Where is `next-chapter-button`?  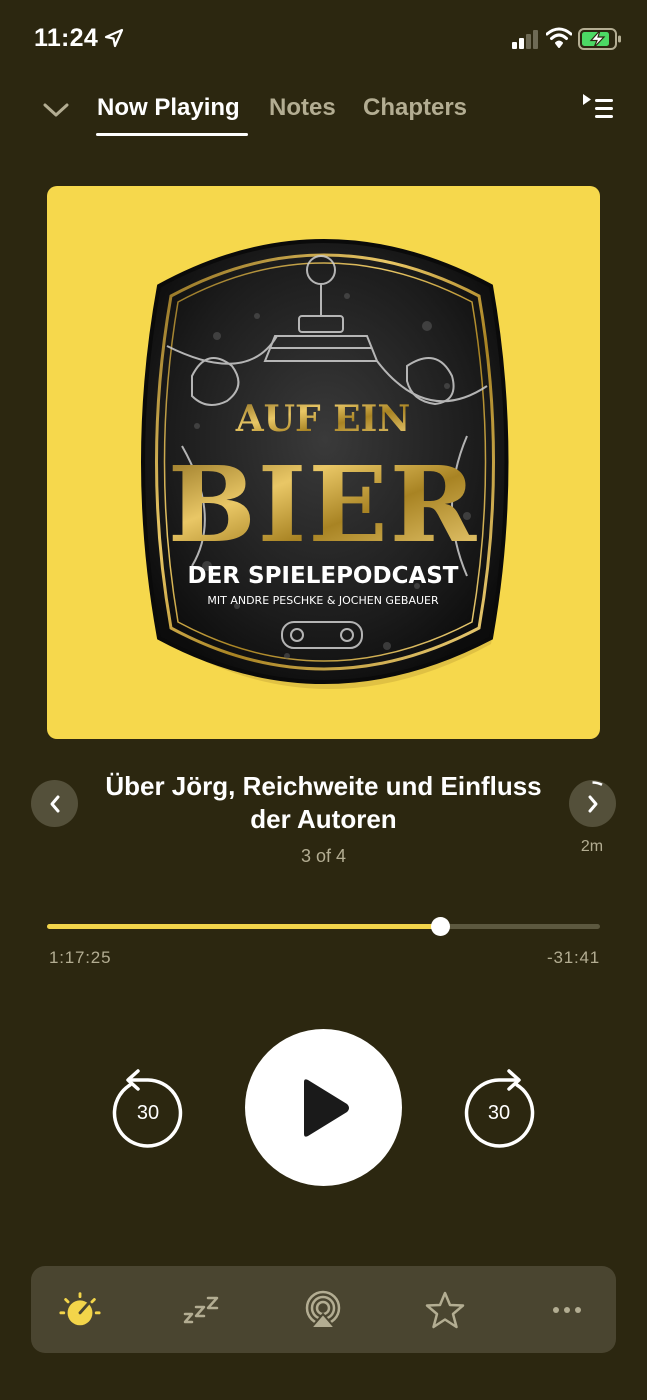
next-chapter-button is located at coordinates (592, 803).